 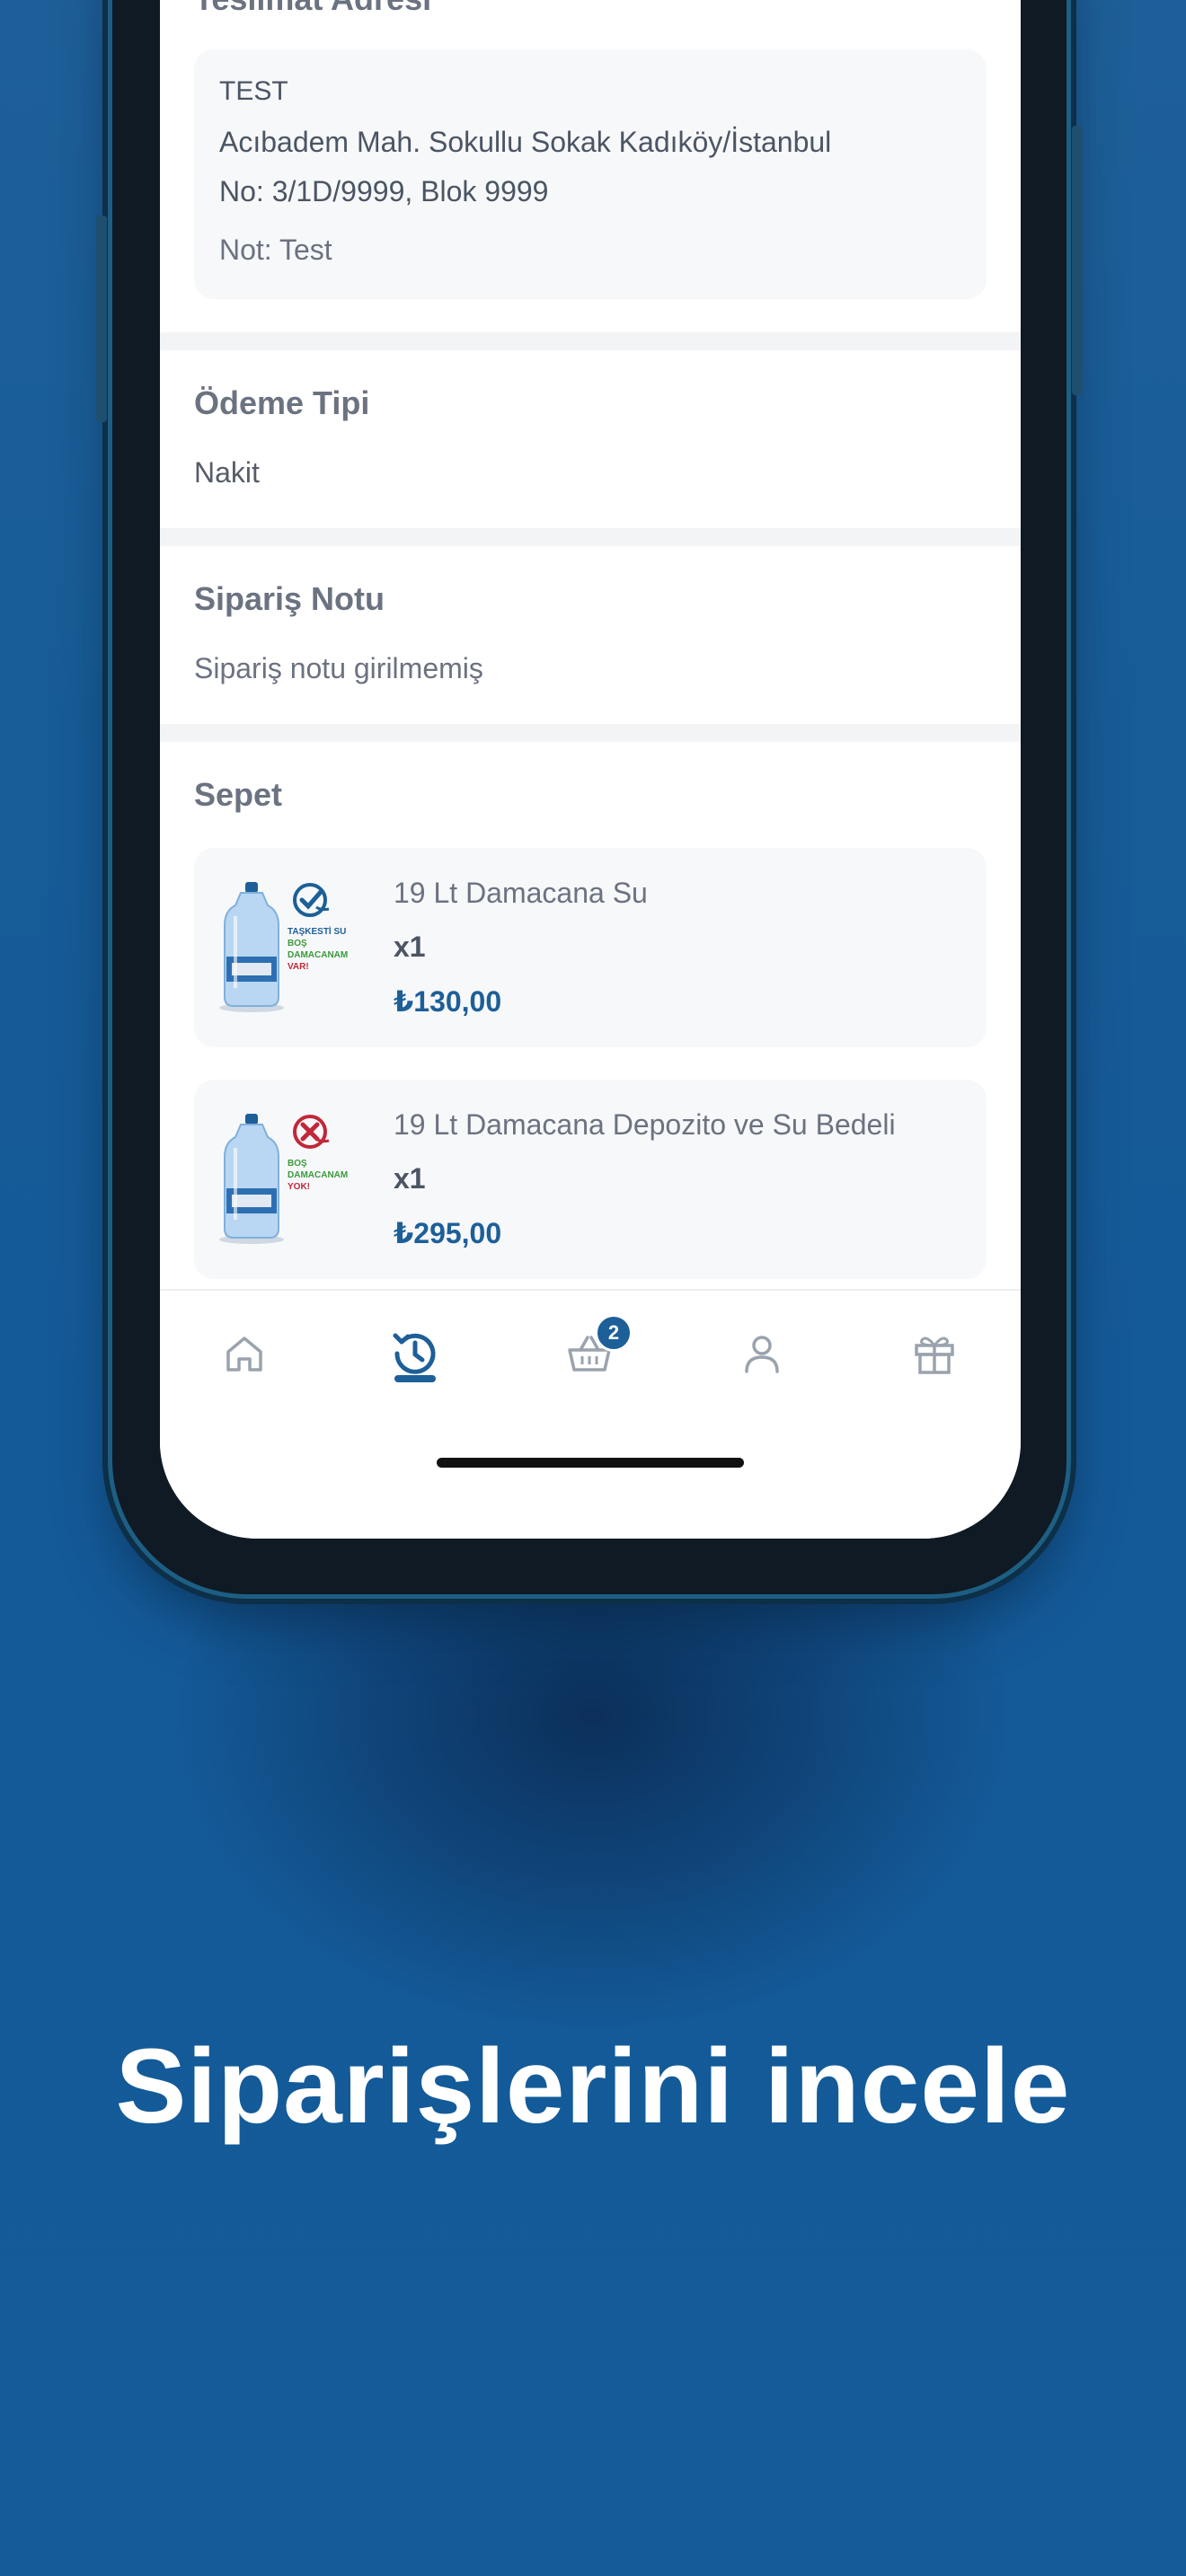 What do you see at coordinates (1077, 260) in the screenshot?
I see `phone-power-button` at bounding box center [1077, 260].